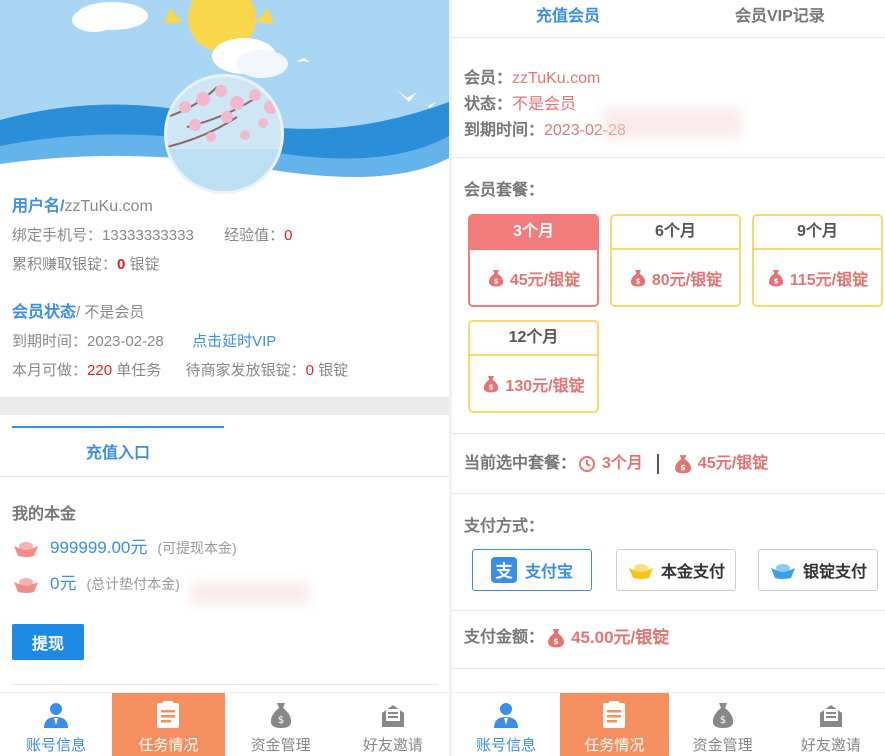 This screenshot has height=756, width=885. What do you see at coordinates (234, 341) in the screenshot?
I see `extend-vip-link: 点击延时VIP` at bounding box center [234, 341].